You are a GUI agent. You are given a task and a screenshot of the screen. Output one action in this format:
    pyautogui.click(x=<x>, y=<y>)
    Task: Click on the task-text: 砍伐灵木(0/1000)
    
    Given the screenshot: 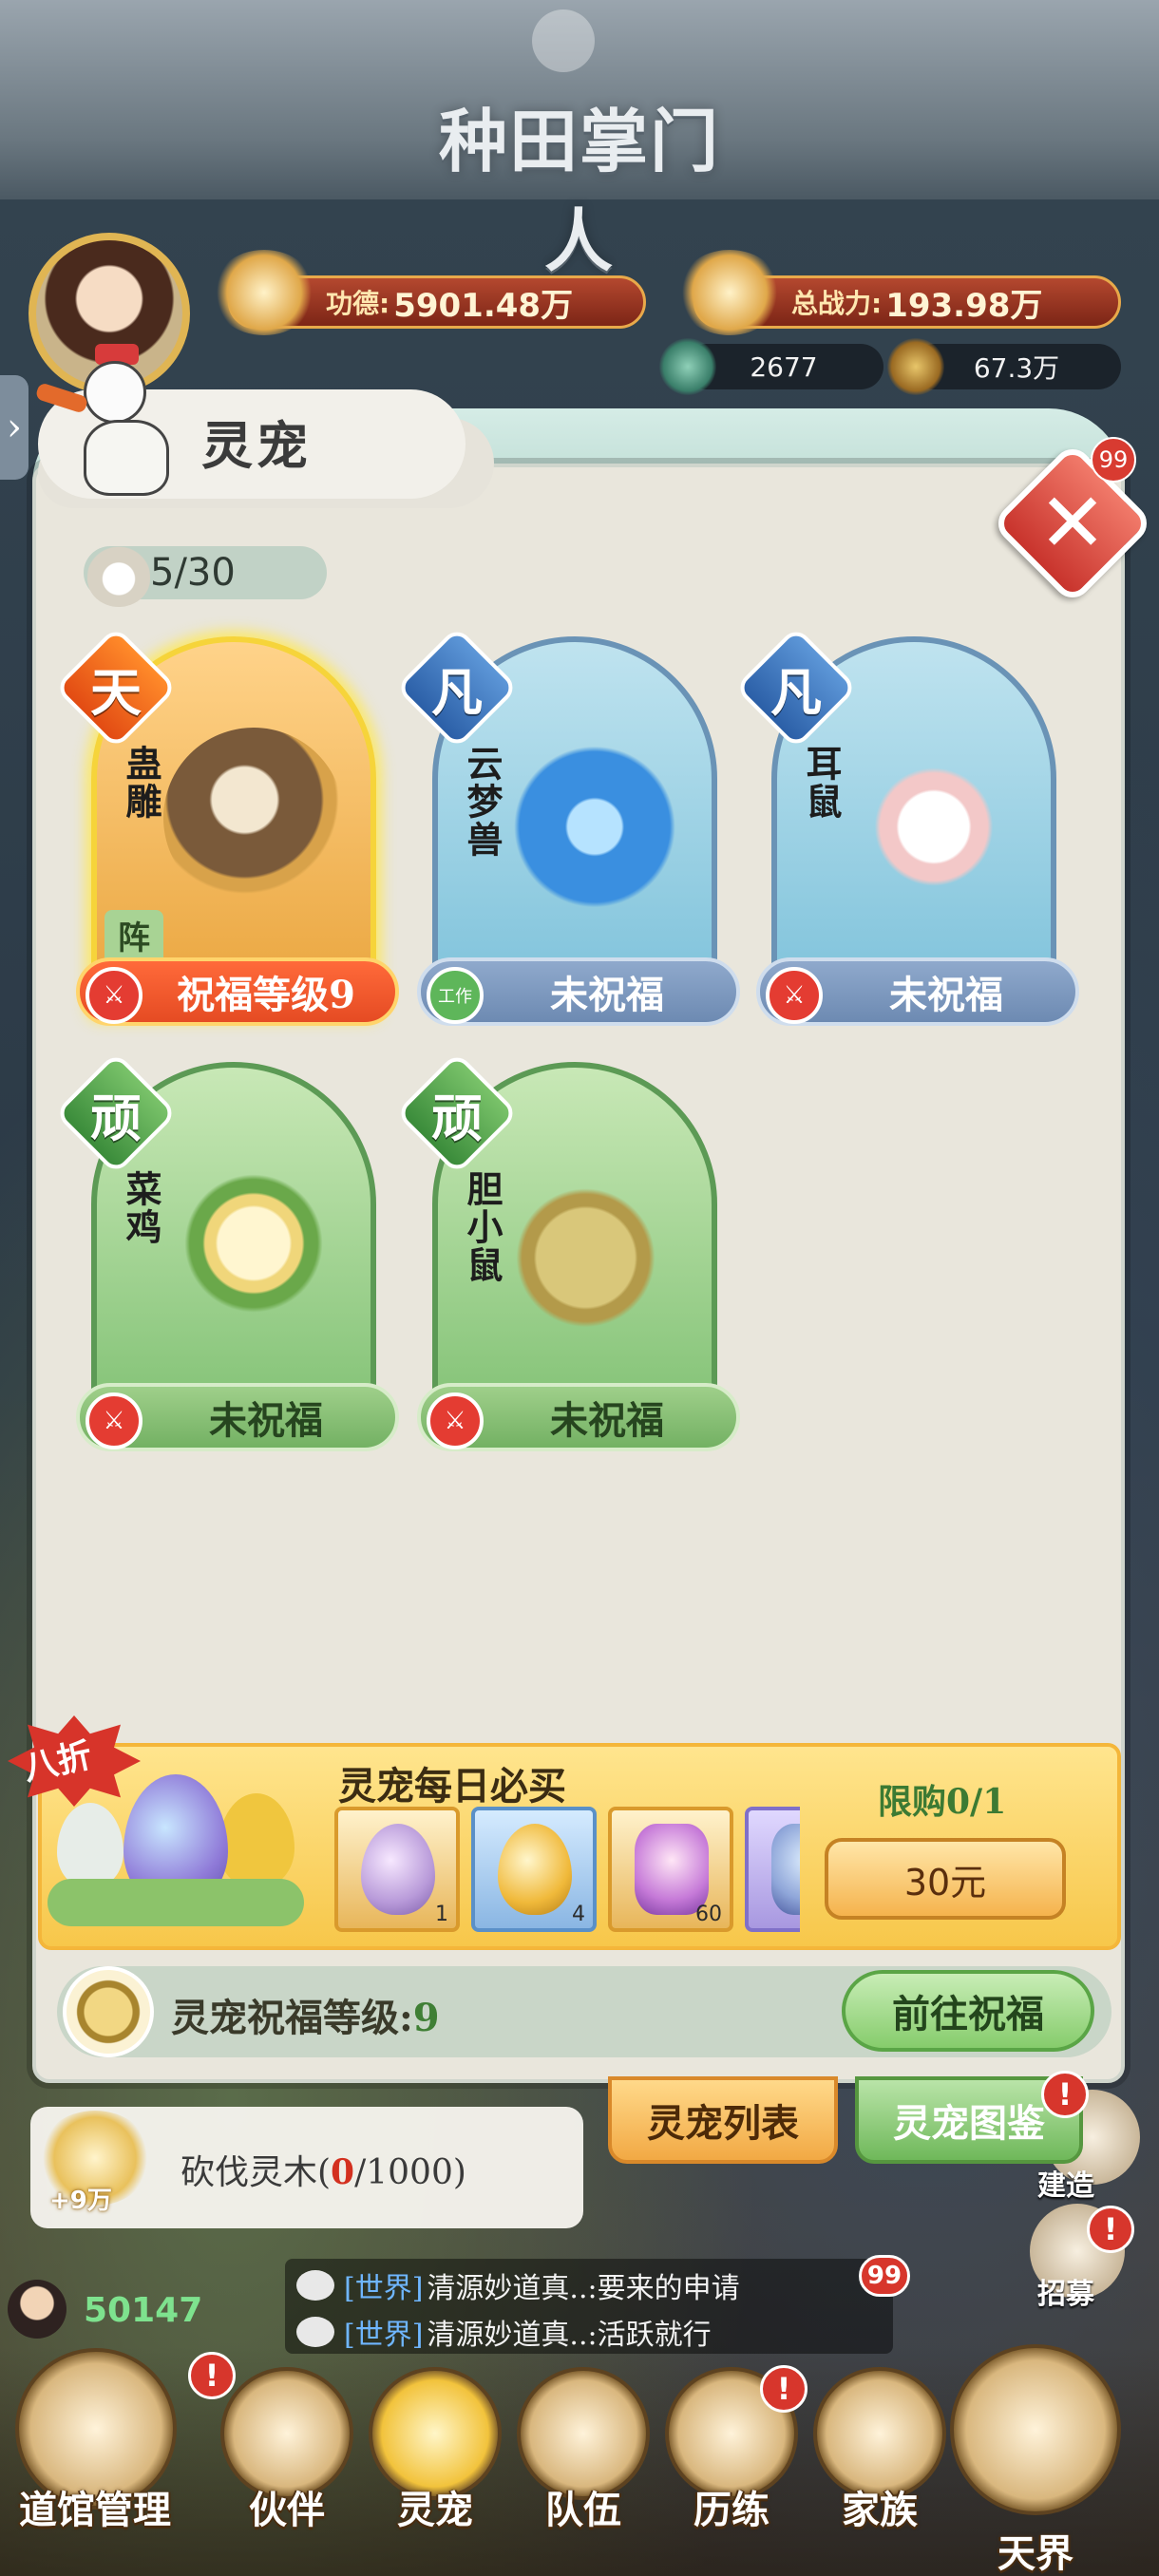 What is the action you would take?
    pyautogui.click(x=323, y=2172)
    